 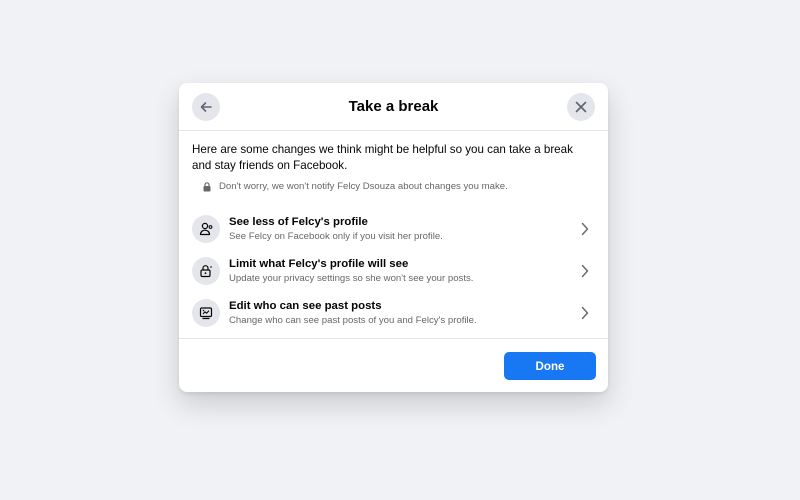 I want to click on dialog-title: Take a break, so click(x=393, y=106).